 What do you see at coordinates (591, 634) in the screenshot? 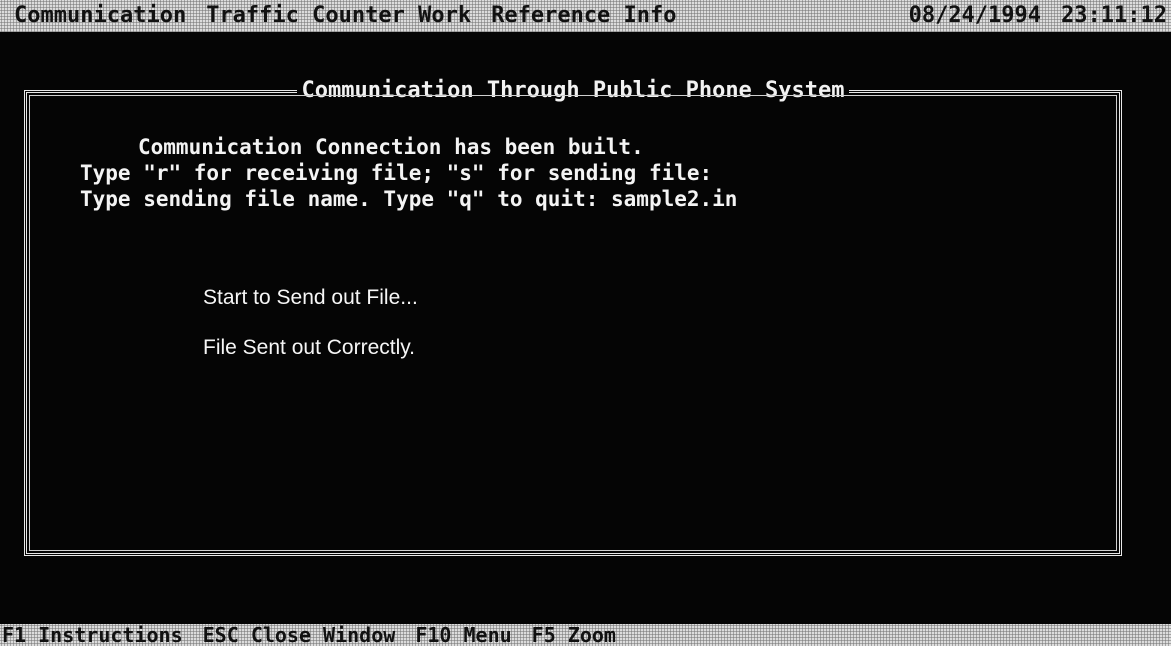
I see `zoom-label: Zoom` at bounding box center [591, 634].